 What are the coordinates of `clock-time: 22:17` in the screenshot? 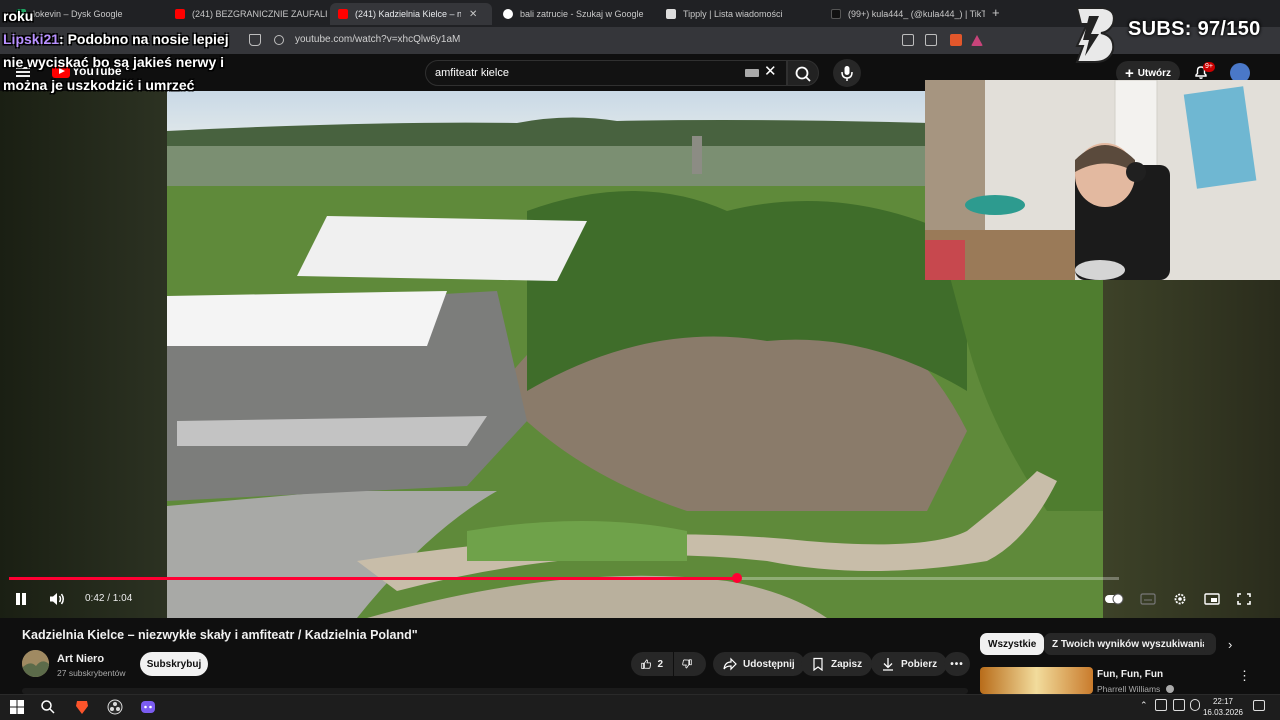 It's located at (1223, 701).